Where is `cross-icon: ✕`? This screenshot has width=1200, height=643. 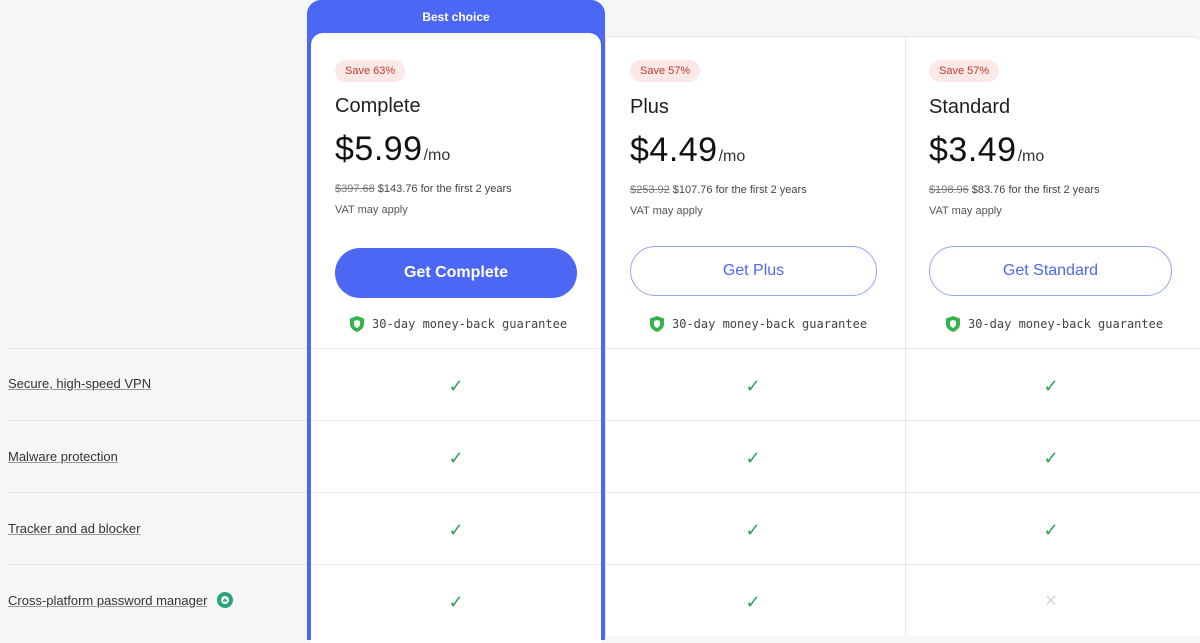
cross-icon: ✕ is located at coordinates (1051, 601).